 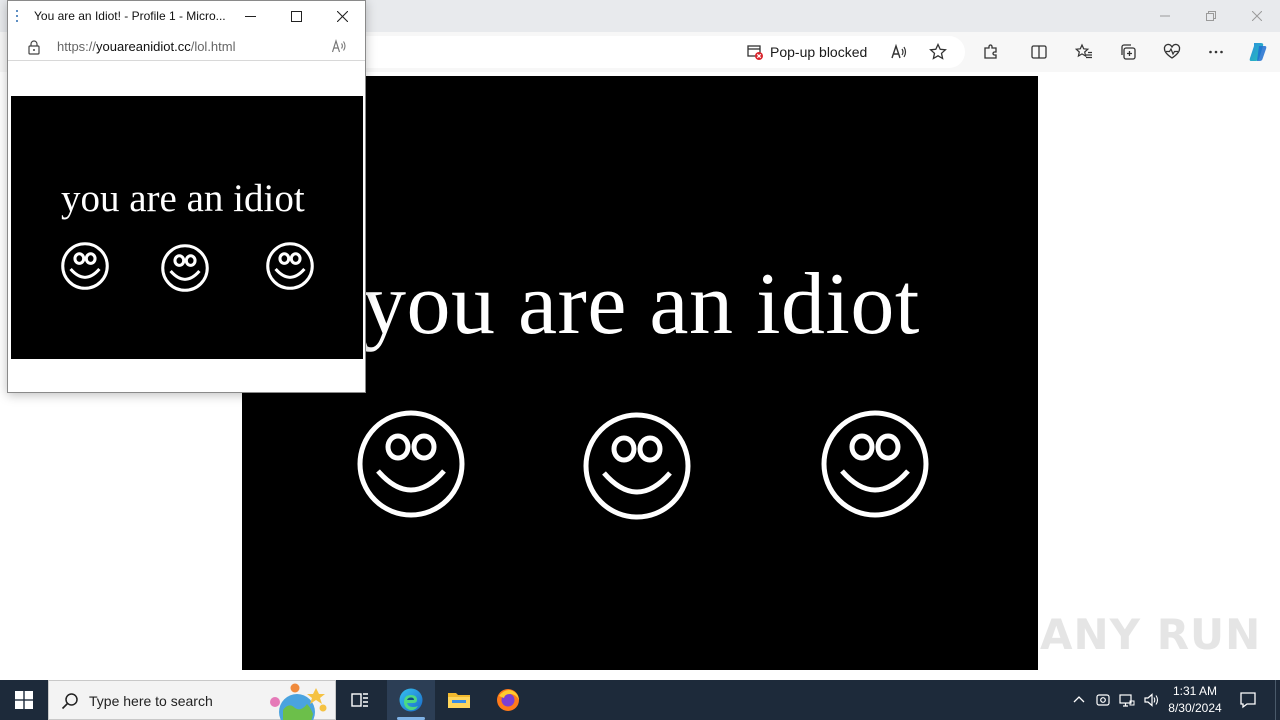 I want to click on collections-button, so click(x=1128, y=52).